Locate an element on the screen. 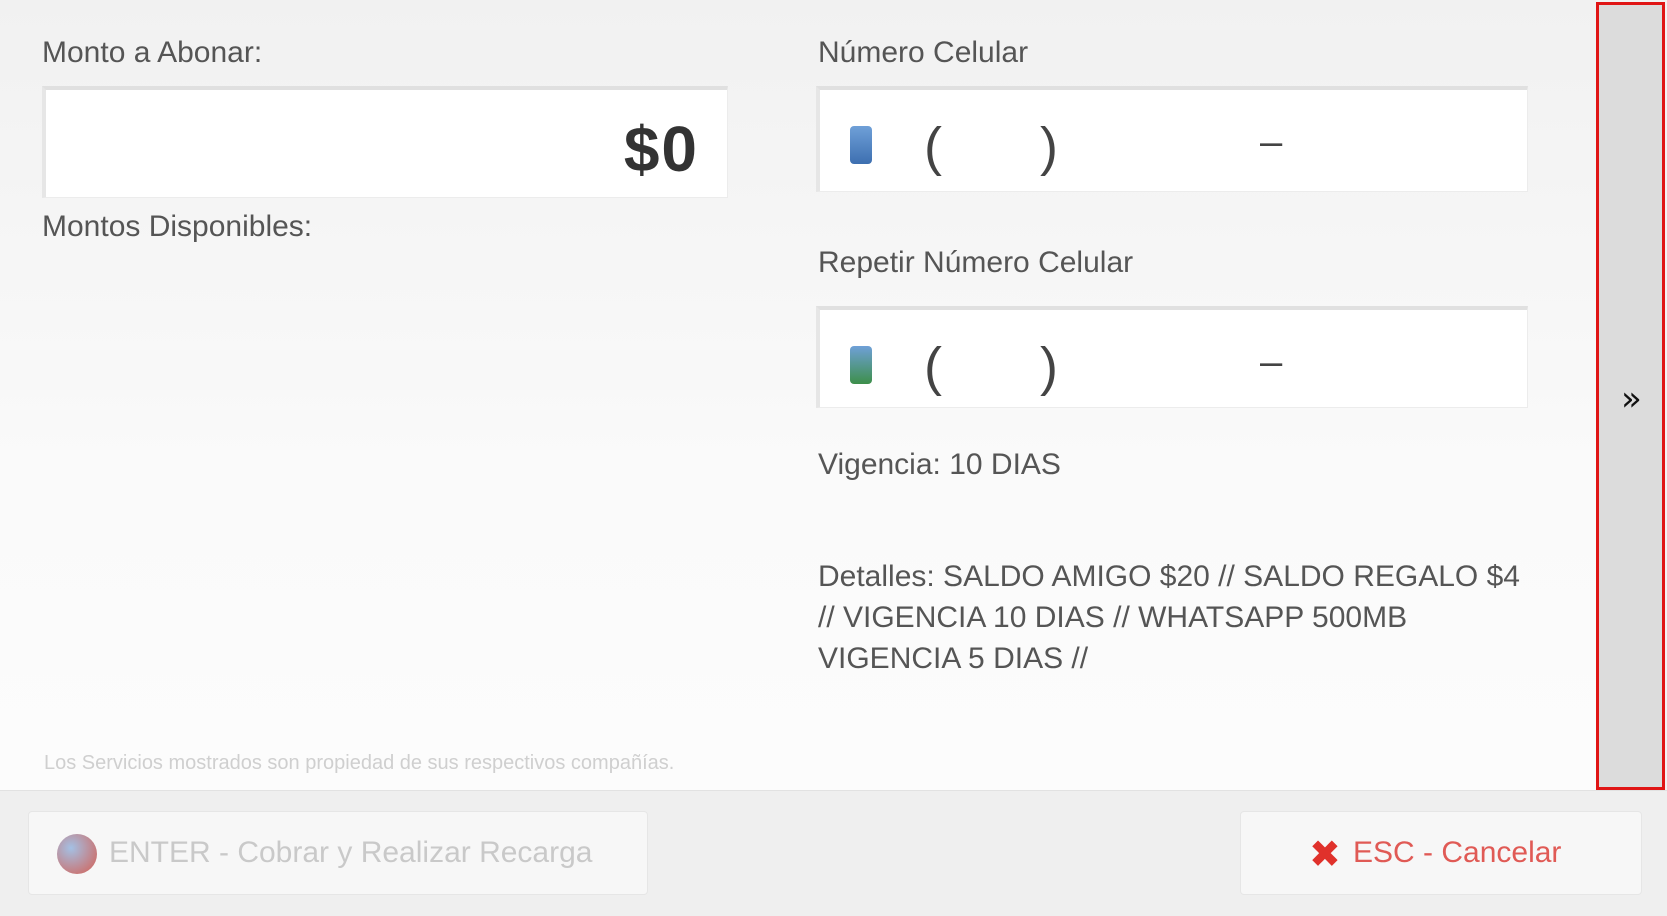 The image size is (1667, 916). amount-label: Monto a Abonar: is located at coordinates (152, 52).